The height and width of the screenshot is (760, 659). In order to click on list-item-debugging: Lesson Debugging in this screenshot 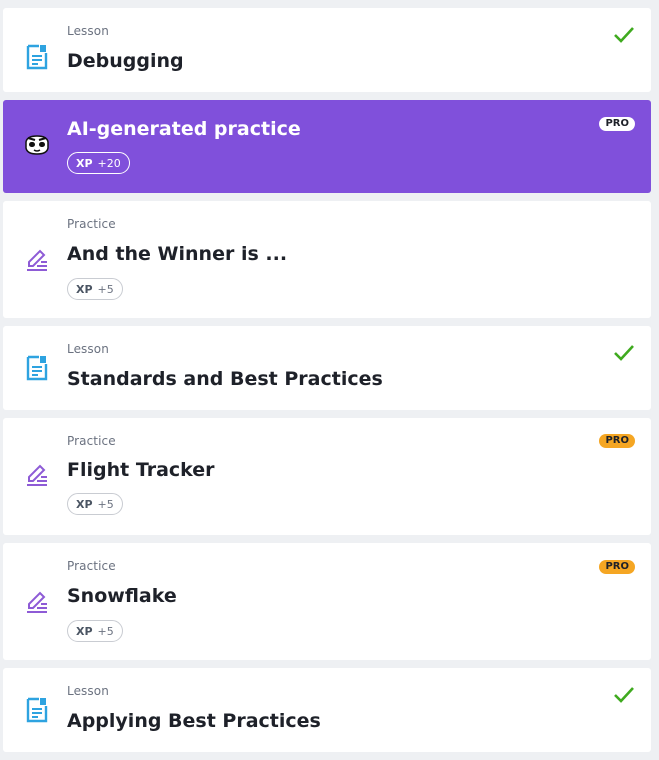, I will do `click(327, 50)`.